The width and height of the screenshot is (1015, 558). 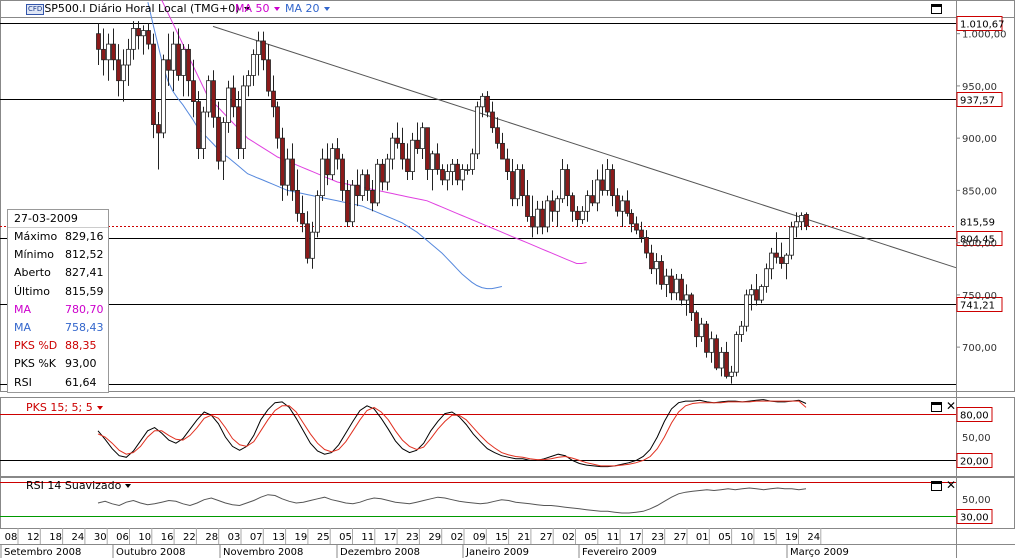 What do you see at coordinates (79, 485) in the screenshot?
I see `rsi-selector: RSI 14 Suavizado` at bounding box center [79, 485].